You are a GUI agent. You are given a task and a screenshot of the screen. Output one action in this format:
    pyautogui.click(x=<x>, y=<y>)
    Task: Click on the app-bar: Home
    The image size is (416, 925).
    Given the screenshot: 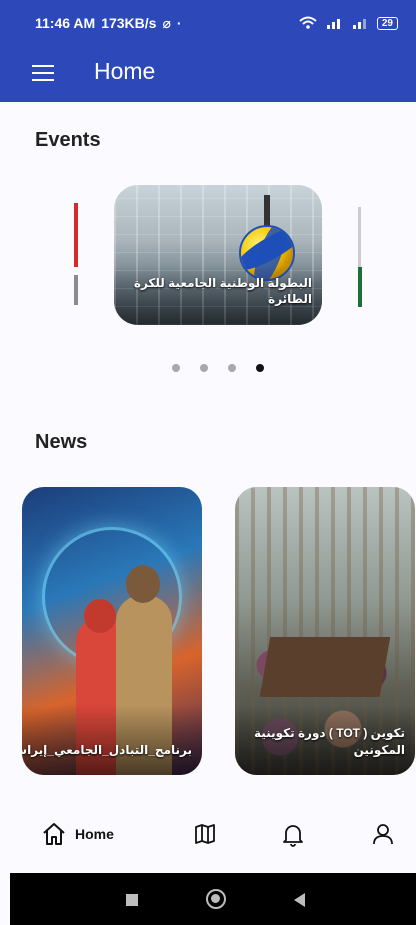 What is the action you would take?
    pyautogui.click(x=208, y=74)
    